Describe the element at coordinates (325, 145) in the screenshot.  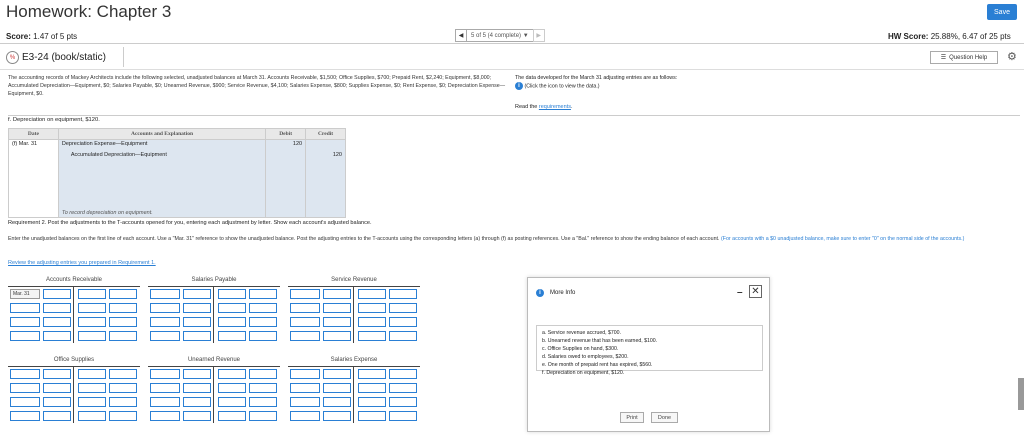
I see `cell-credit` at that location.